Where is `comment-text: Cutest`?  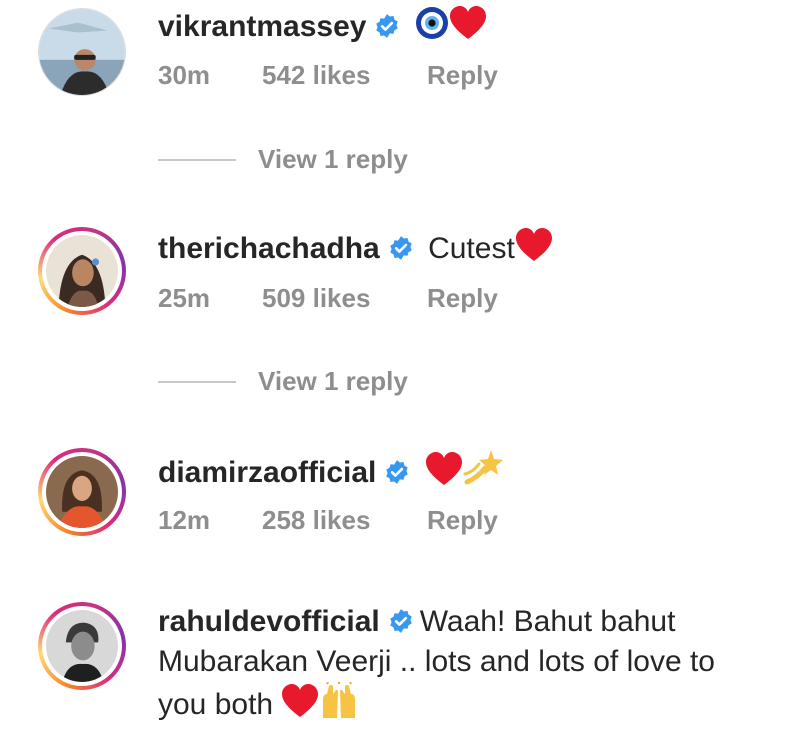
comment-text: Cutest is located at coordinates (471, 248).